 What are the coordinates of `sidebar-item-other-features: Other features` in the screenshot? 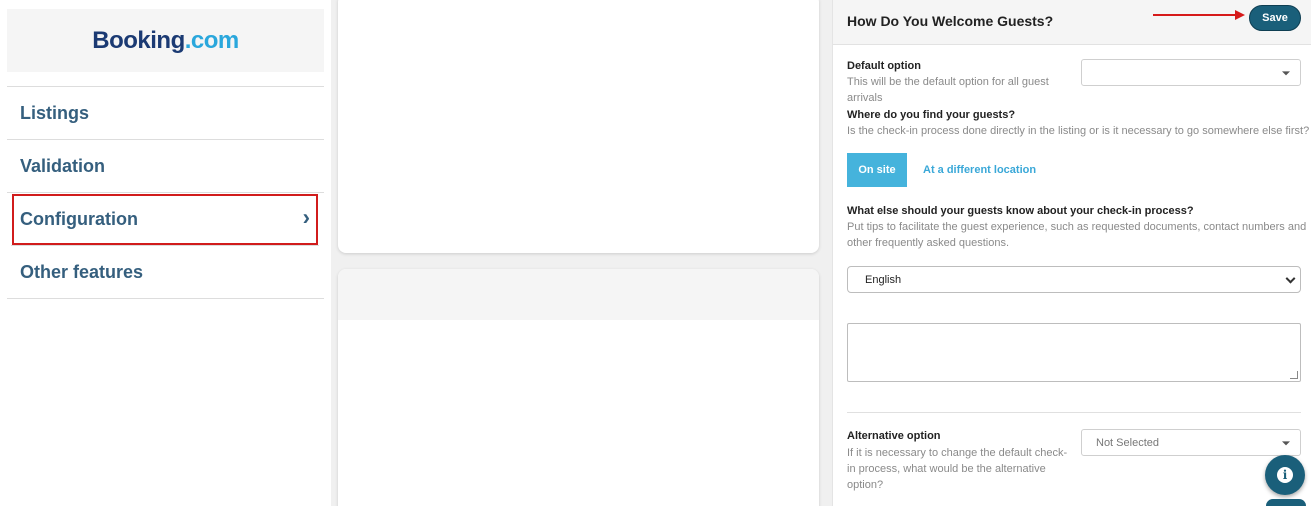 It's located at (165, 272).